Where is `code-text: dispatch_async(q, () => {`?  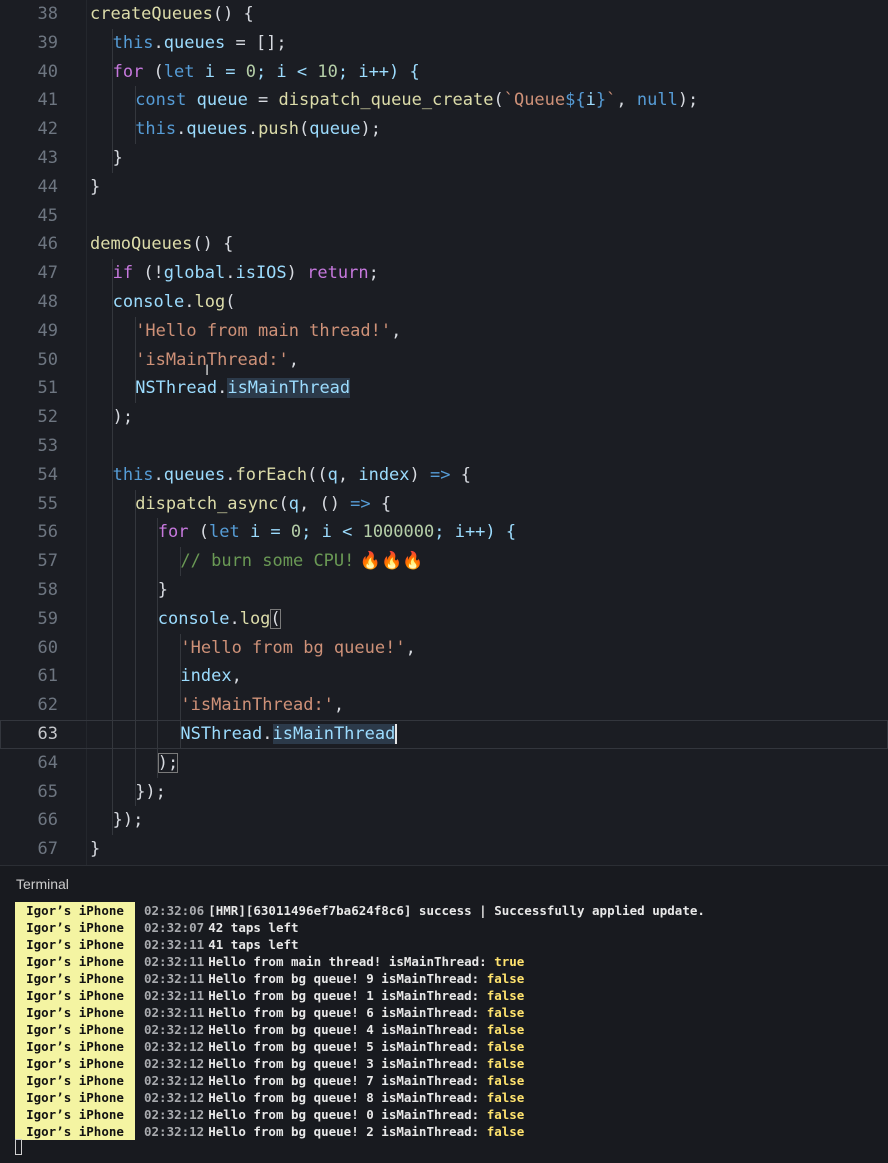 code-text: dispatch_async(q, () => { is located at coordinates (263, 504).